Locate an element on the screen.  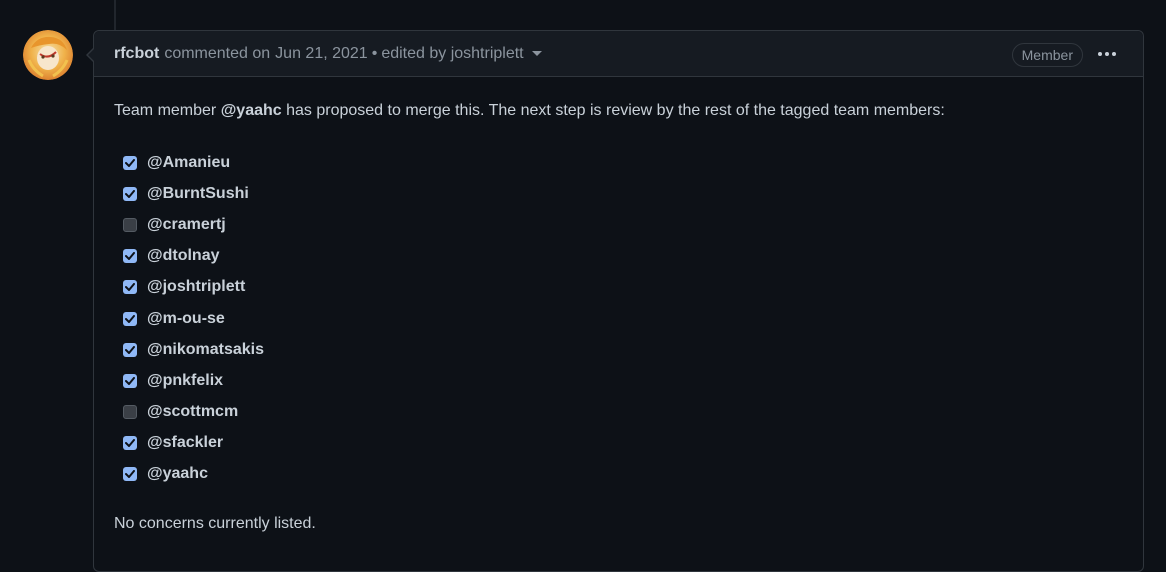
chevron-down-icon is located at coordinates (536, 53).